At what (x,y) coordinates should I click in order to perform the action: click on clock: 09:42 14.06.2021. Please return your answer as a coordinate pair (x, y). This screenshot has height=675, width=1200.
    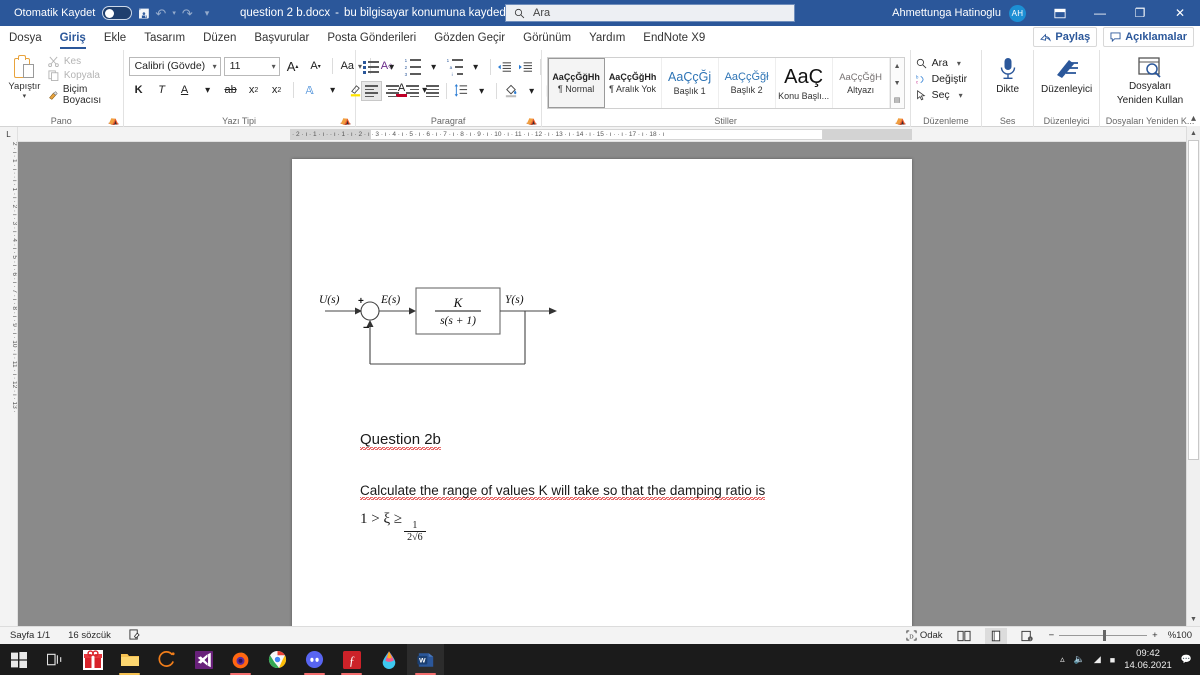
    Looking at the image, I should click on (1148, 660).